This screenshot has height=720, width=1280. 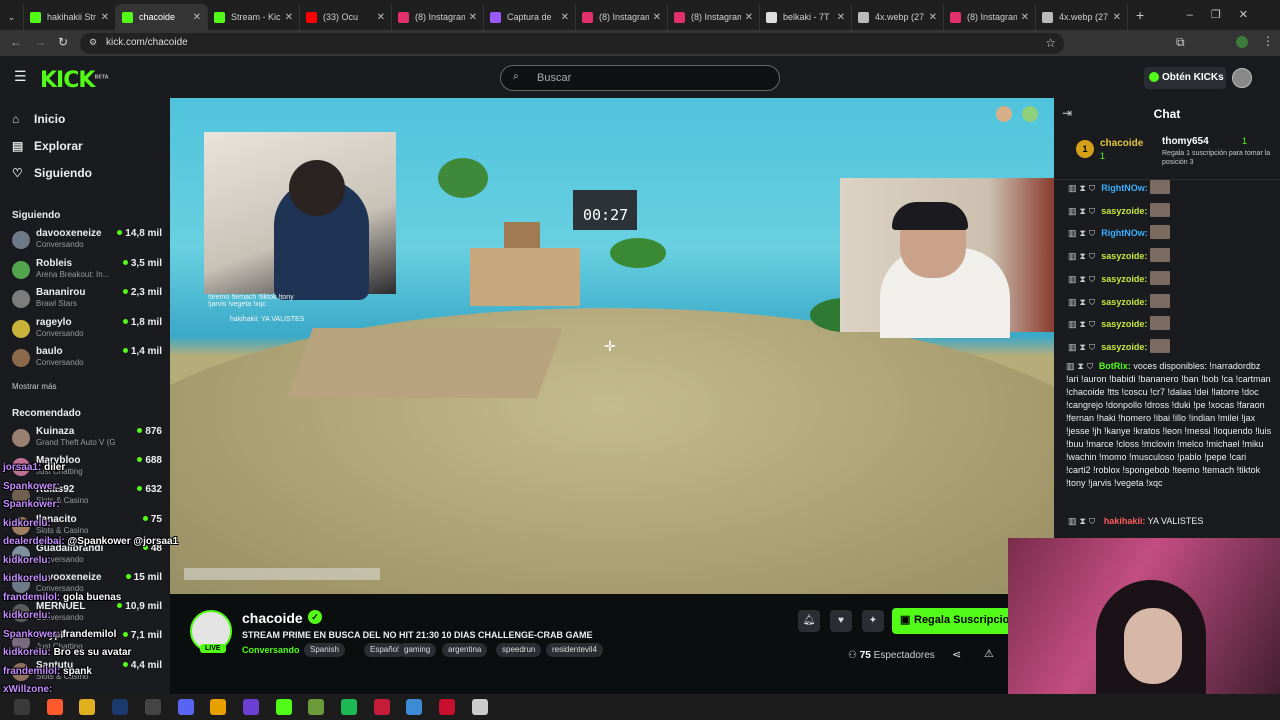 I want to click on sidebar-channel: baulo Conversando 1,4 mil, so click(x=87, y=360).